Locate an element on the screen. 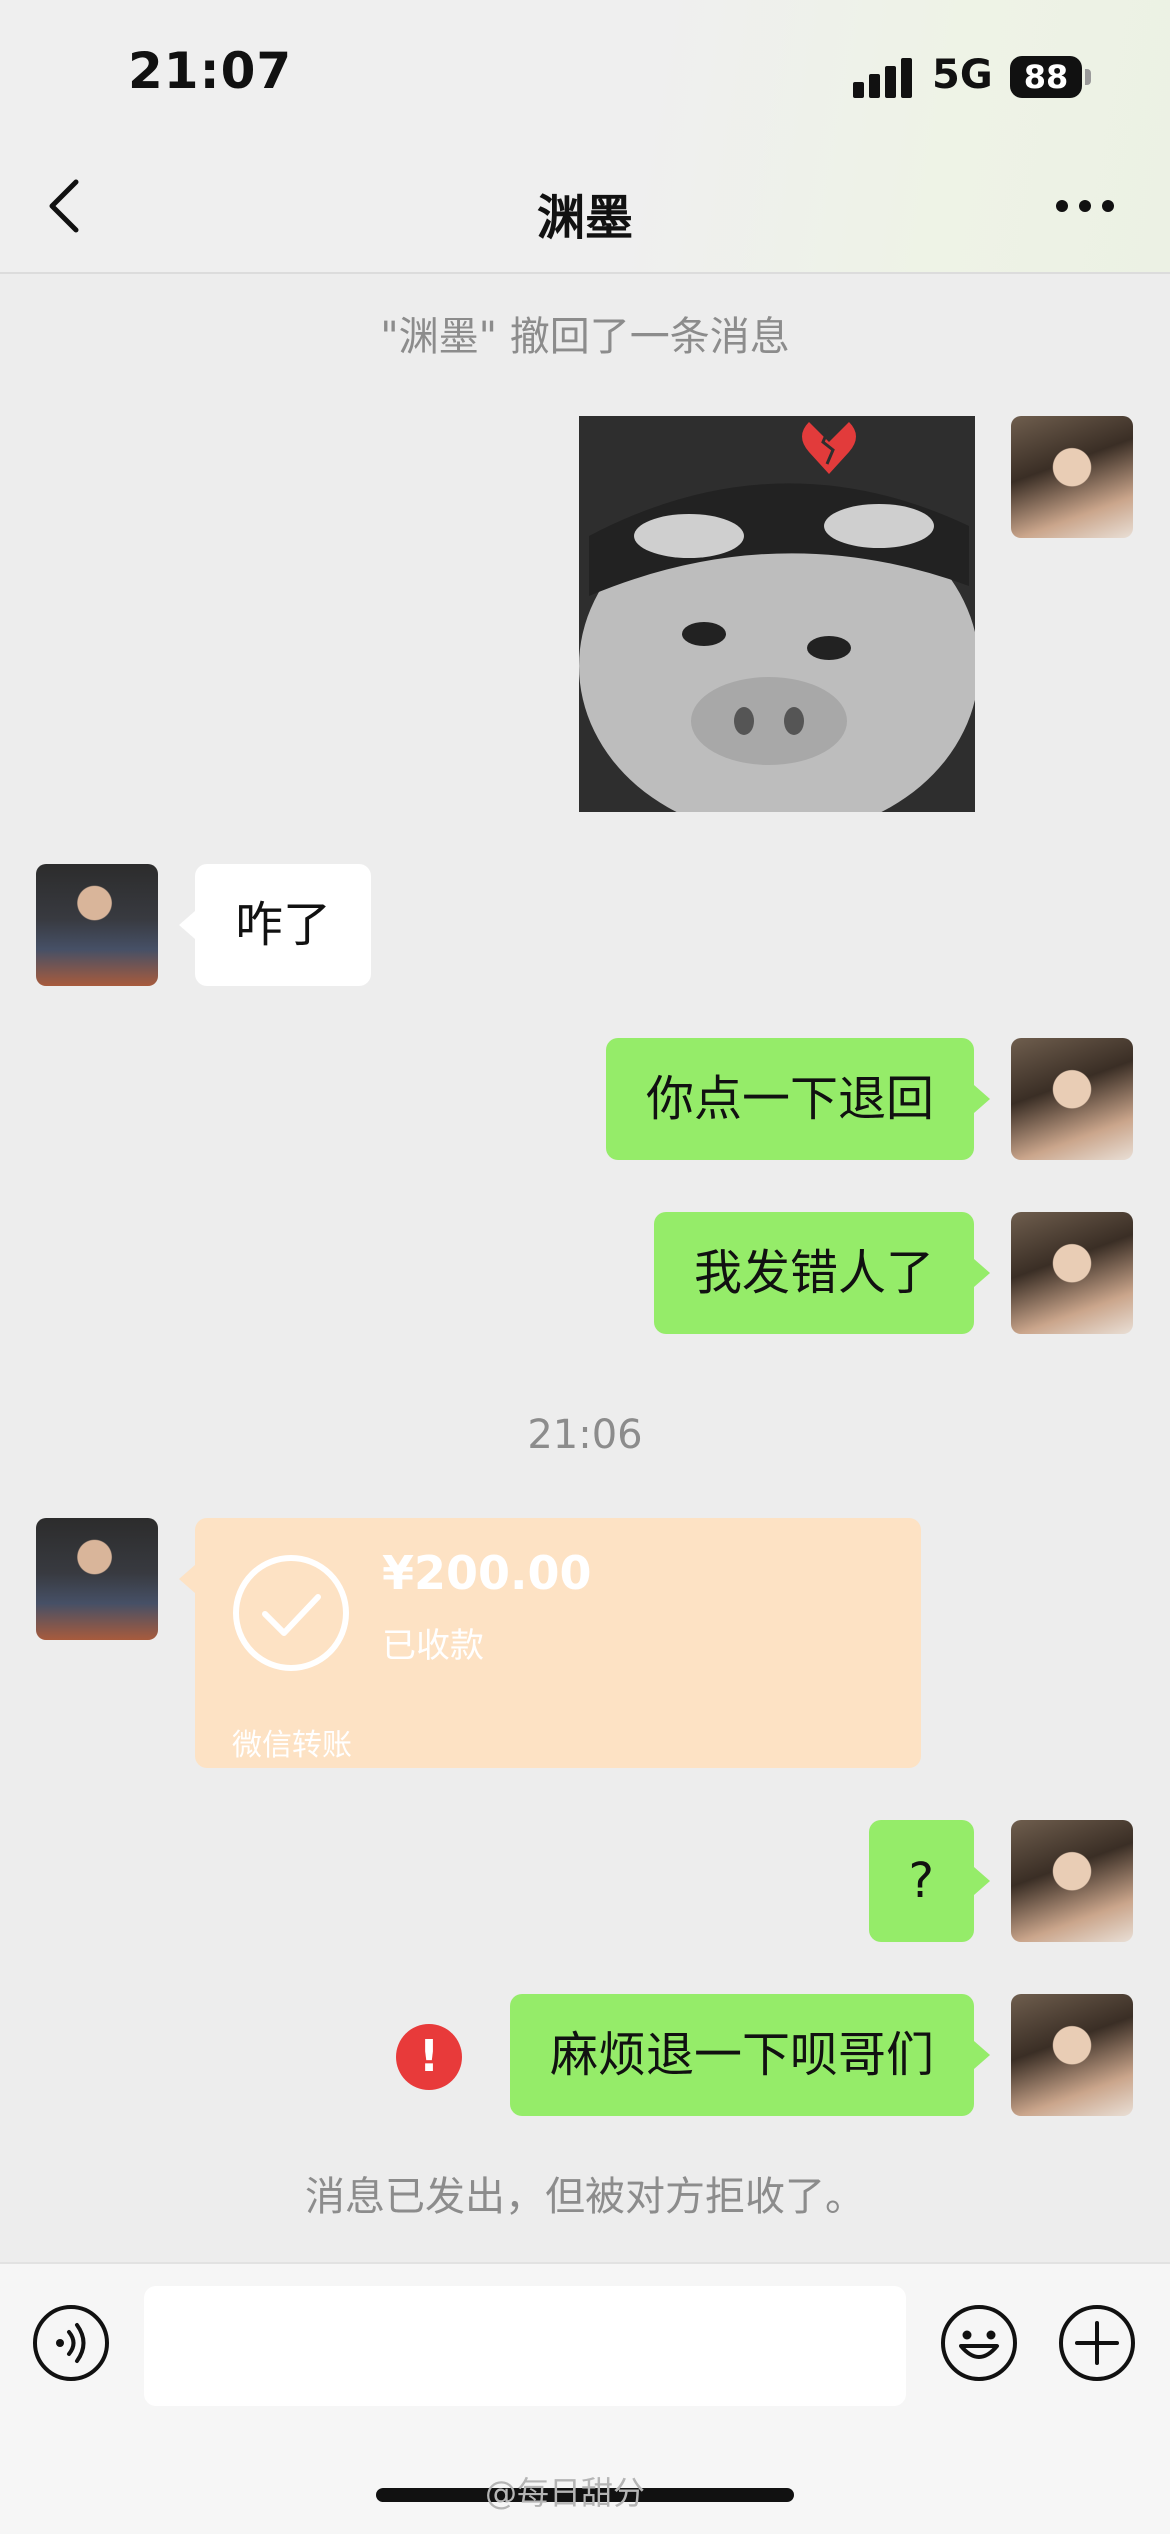 The image size is (1170, 2534). emoji-button is located at coordinates (979, 2343).